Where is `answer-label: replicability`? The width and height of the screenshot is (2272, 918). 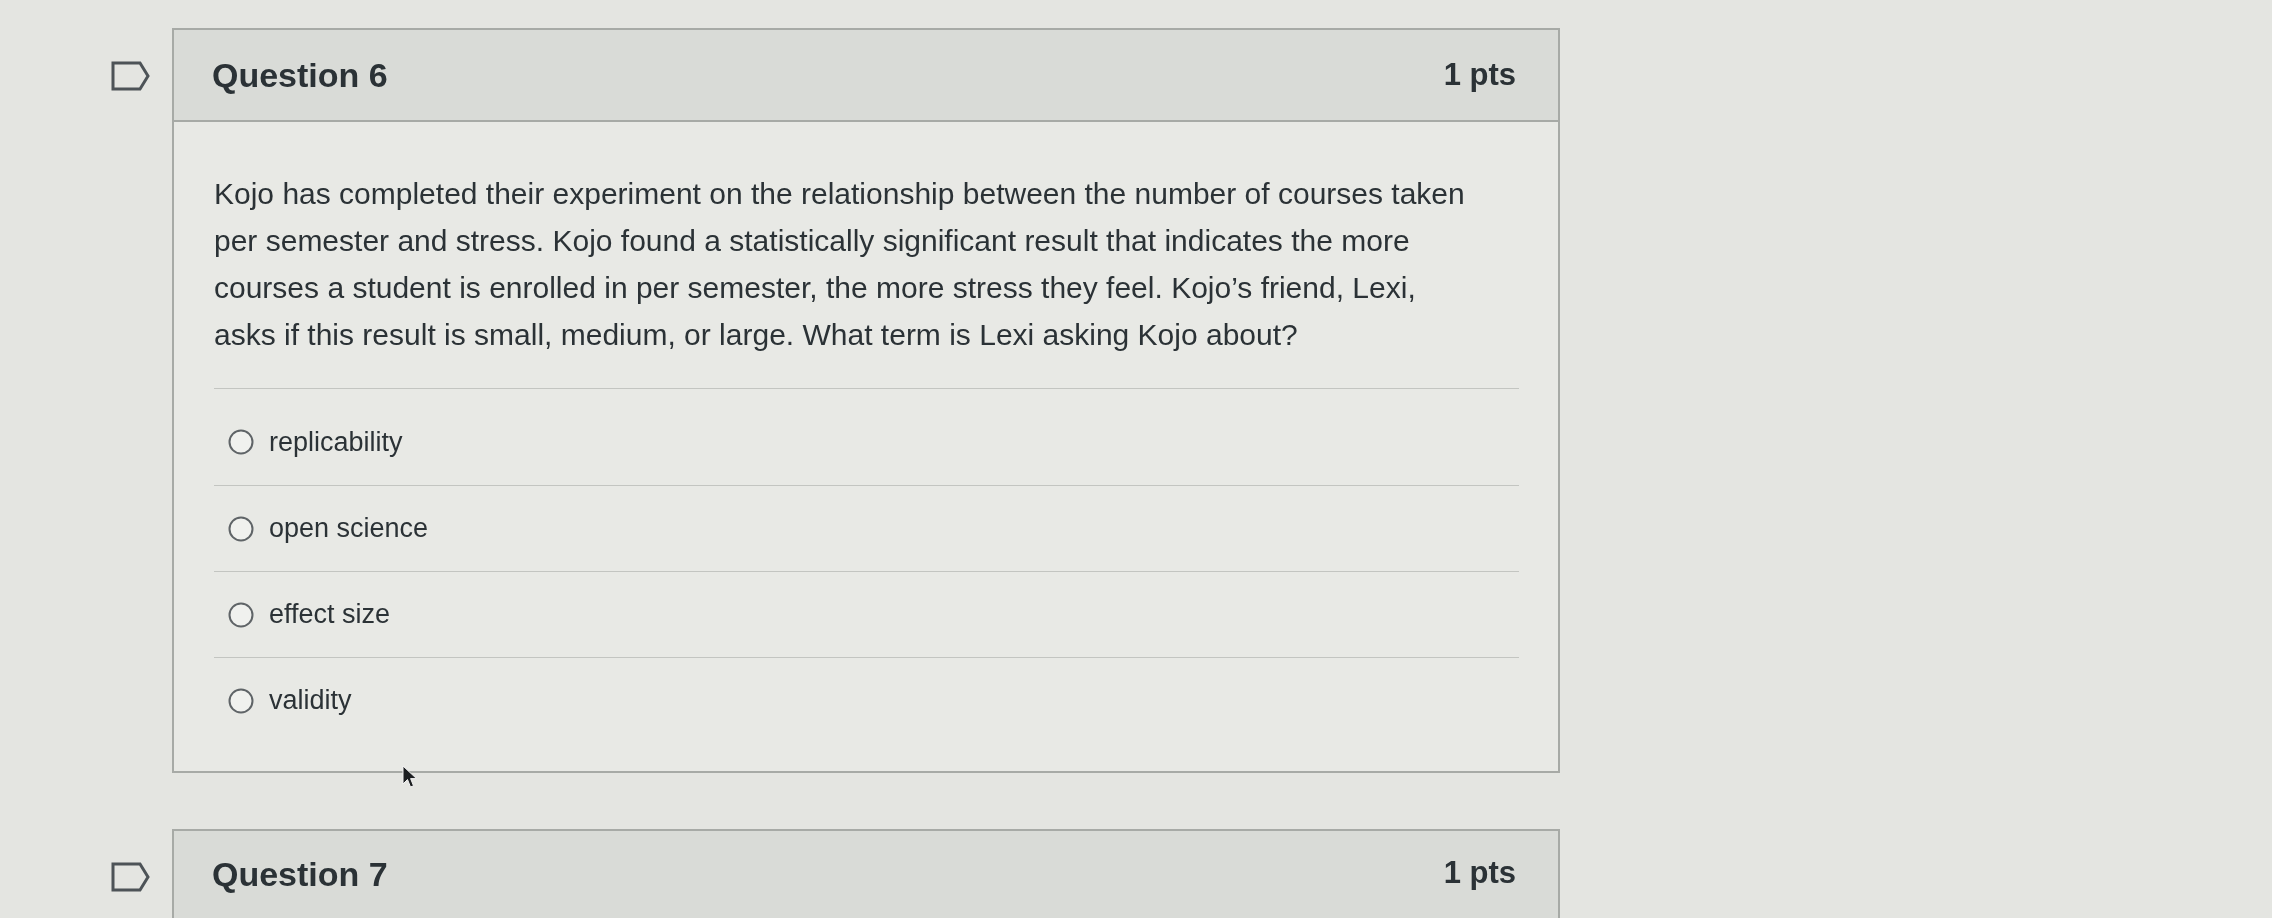 answer-label: replicability is located at coordinates (336, 442).